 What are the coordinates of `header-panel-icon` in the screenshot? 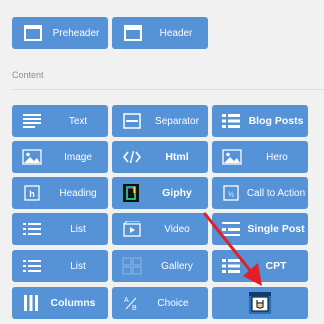 It's located at (133, 33).